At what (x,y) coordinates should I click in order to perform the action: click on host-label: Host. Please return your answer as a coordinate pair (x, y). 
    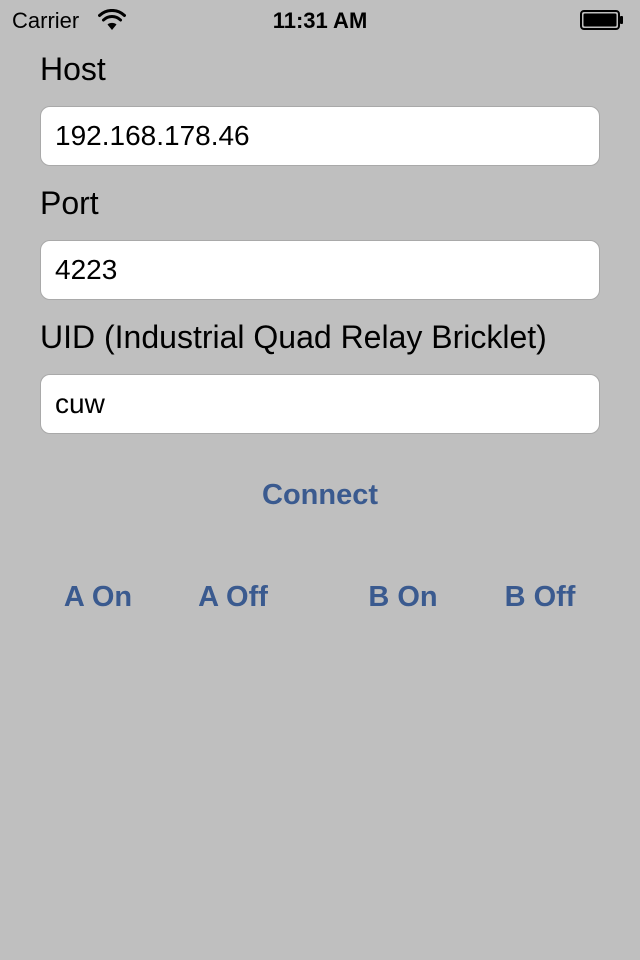
    Looking at the image, I should click on (73, 69).